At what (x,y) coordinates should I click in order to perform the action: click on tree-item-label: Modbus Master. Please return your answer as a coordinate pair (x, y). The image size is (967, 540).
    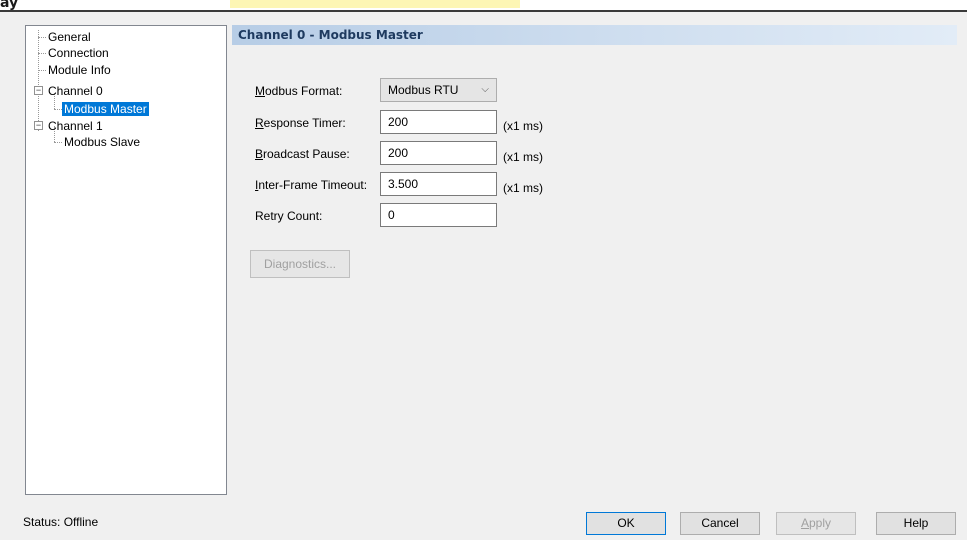
    Looking at the image, I should click on (105, 109).